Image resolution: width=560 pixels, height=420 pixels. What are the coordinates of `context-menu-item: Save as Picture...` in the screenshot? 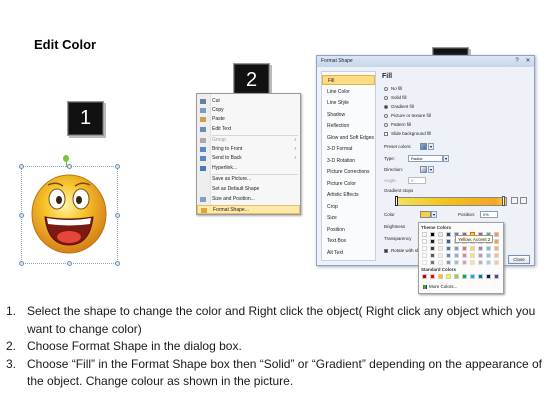 It's located at (248, 179).